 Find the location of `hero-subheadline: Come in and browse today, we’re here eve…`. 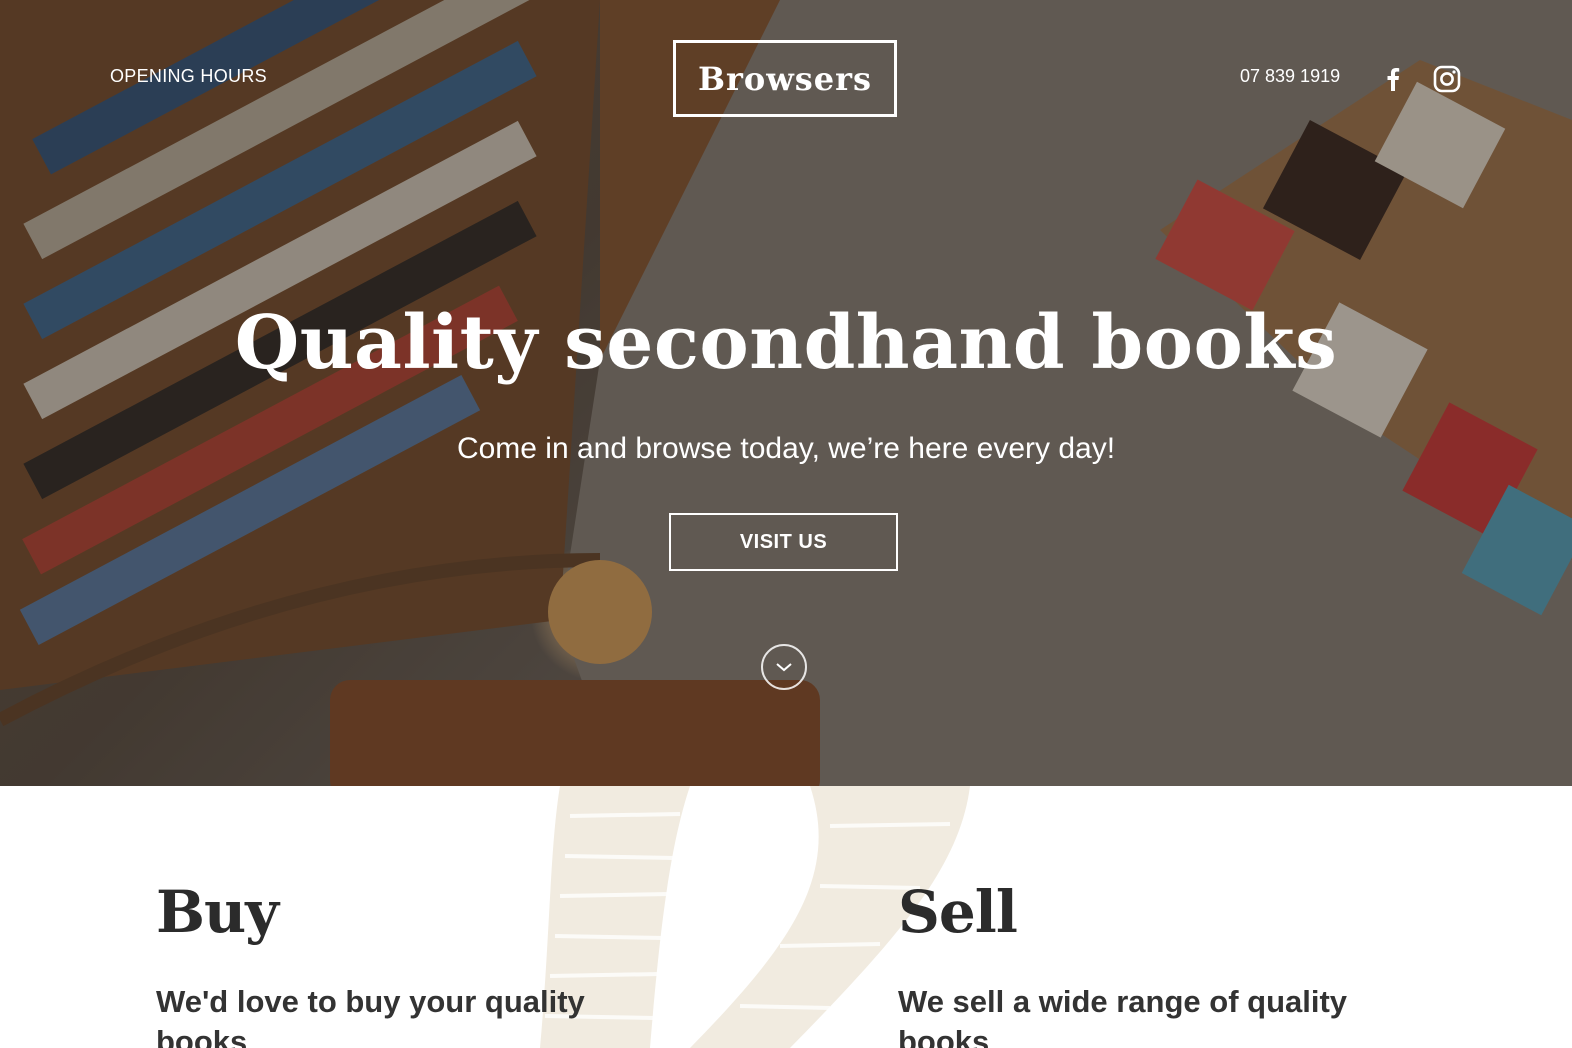

hero-subheadline: Come in and browse today, we’re here eve… is located at coordinates (786, 448).